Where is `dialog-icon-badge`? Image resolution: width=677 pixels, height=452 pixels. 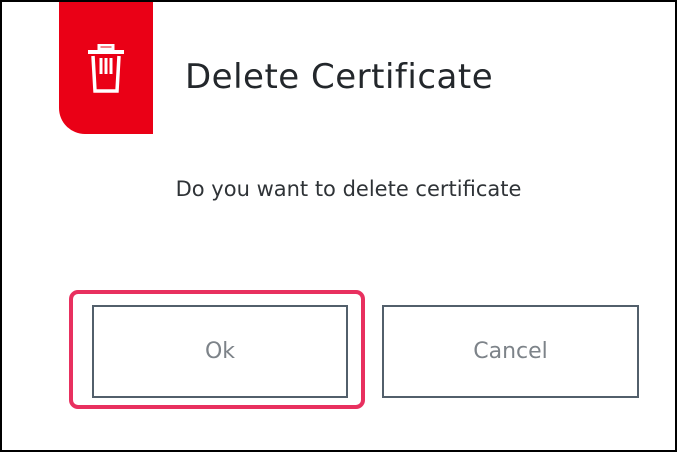
dialog-icon-badge is located at coordinates (106, 68).